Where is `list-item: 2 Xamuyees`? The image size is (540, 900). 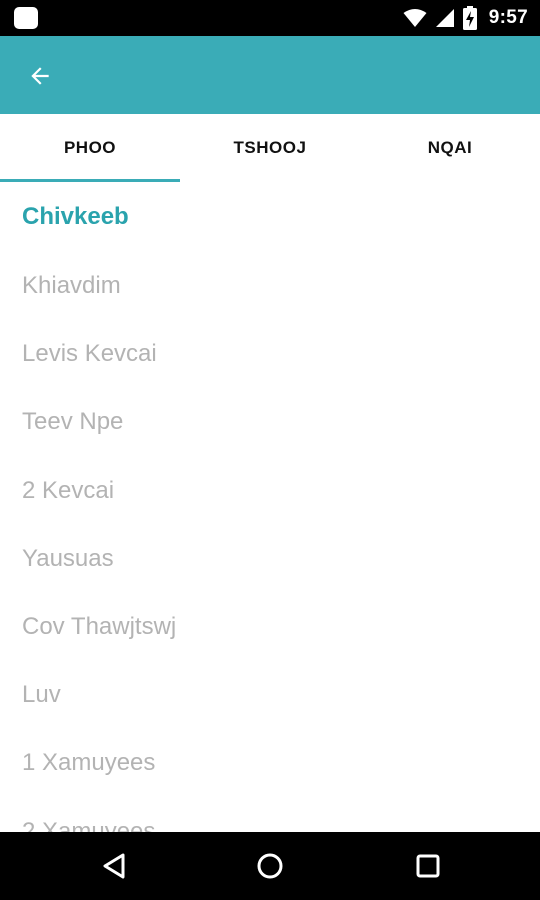 list-item: 2 Xamuyees is located at coordinates (270, 815).